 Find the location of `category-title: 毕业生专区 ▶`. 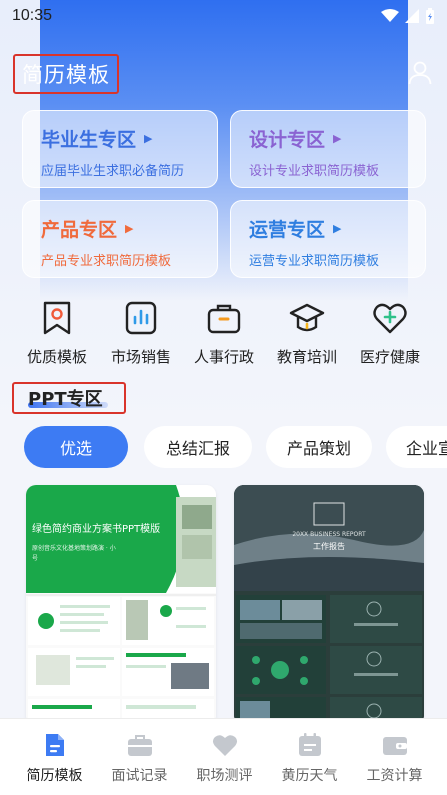

category-title: 毕业生专区 ▶ is located at coordinates (97, 140).